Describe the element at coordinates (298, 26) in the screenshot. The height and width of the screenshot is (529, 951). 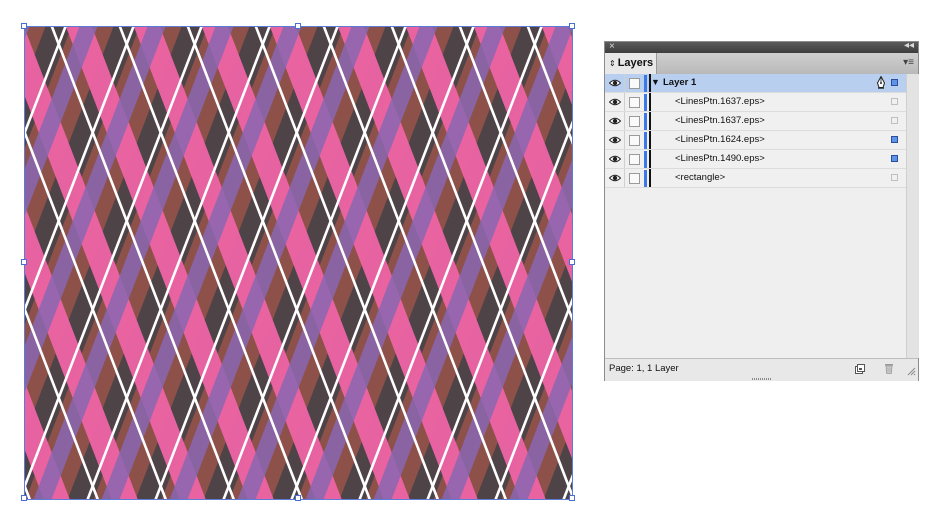
I see `selection-handle-top-middle` at that location.